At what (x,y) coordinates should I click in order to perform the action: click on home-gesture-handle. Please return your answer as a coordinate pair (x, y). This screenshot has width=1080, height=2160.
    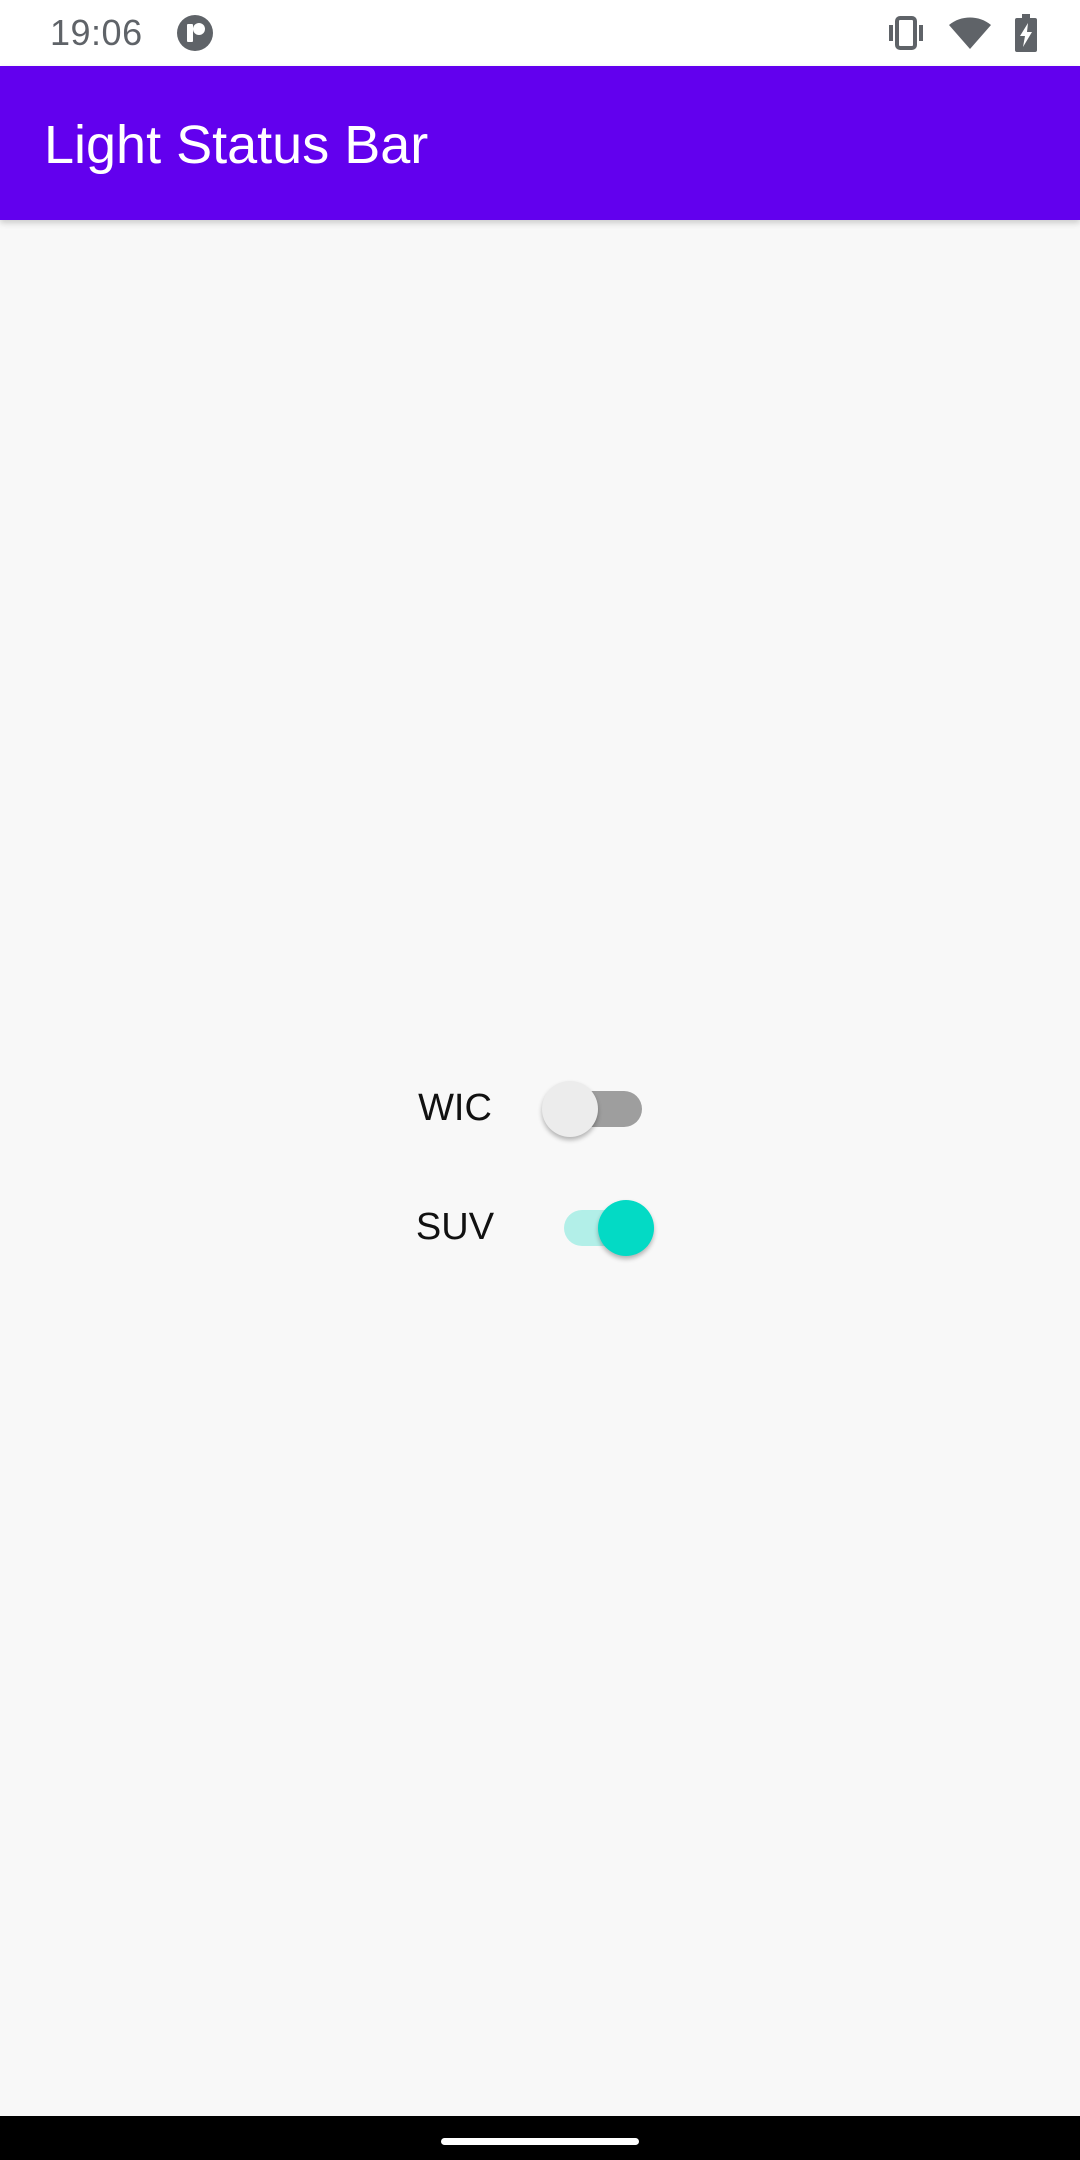
    Looking at the image, I should click on (540, 2141).